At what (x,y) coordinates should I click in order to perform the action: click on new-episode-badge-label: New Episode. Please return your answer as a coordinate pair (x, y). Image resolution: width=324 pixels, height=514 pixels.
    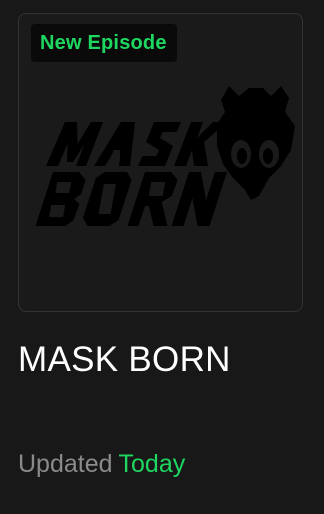
    Looking at the image, I should click on (103, 42).